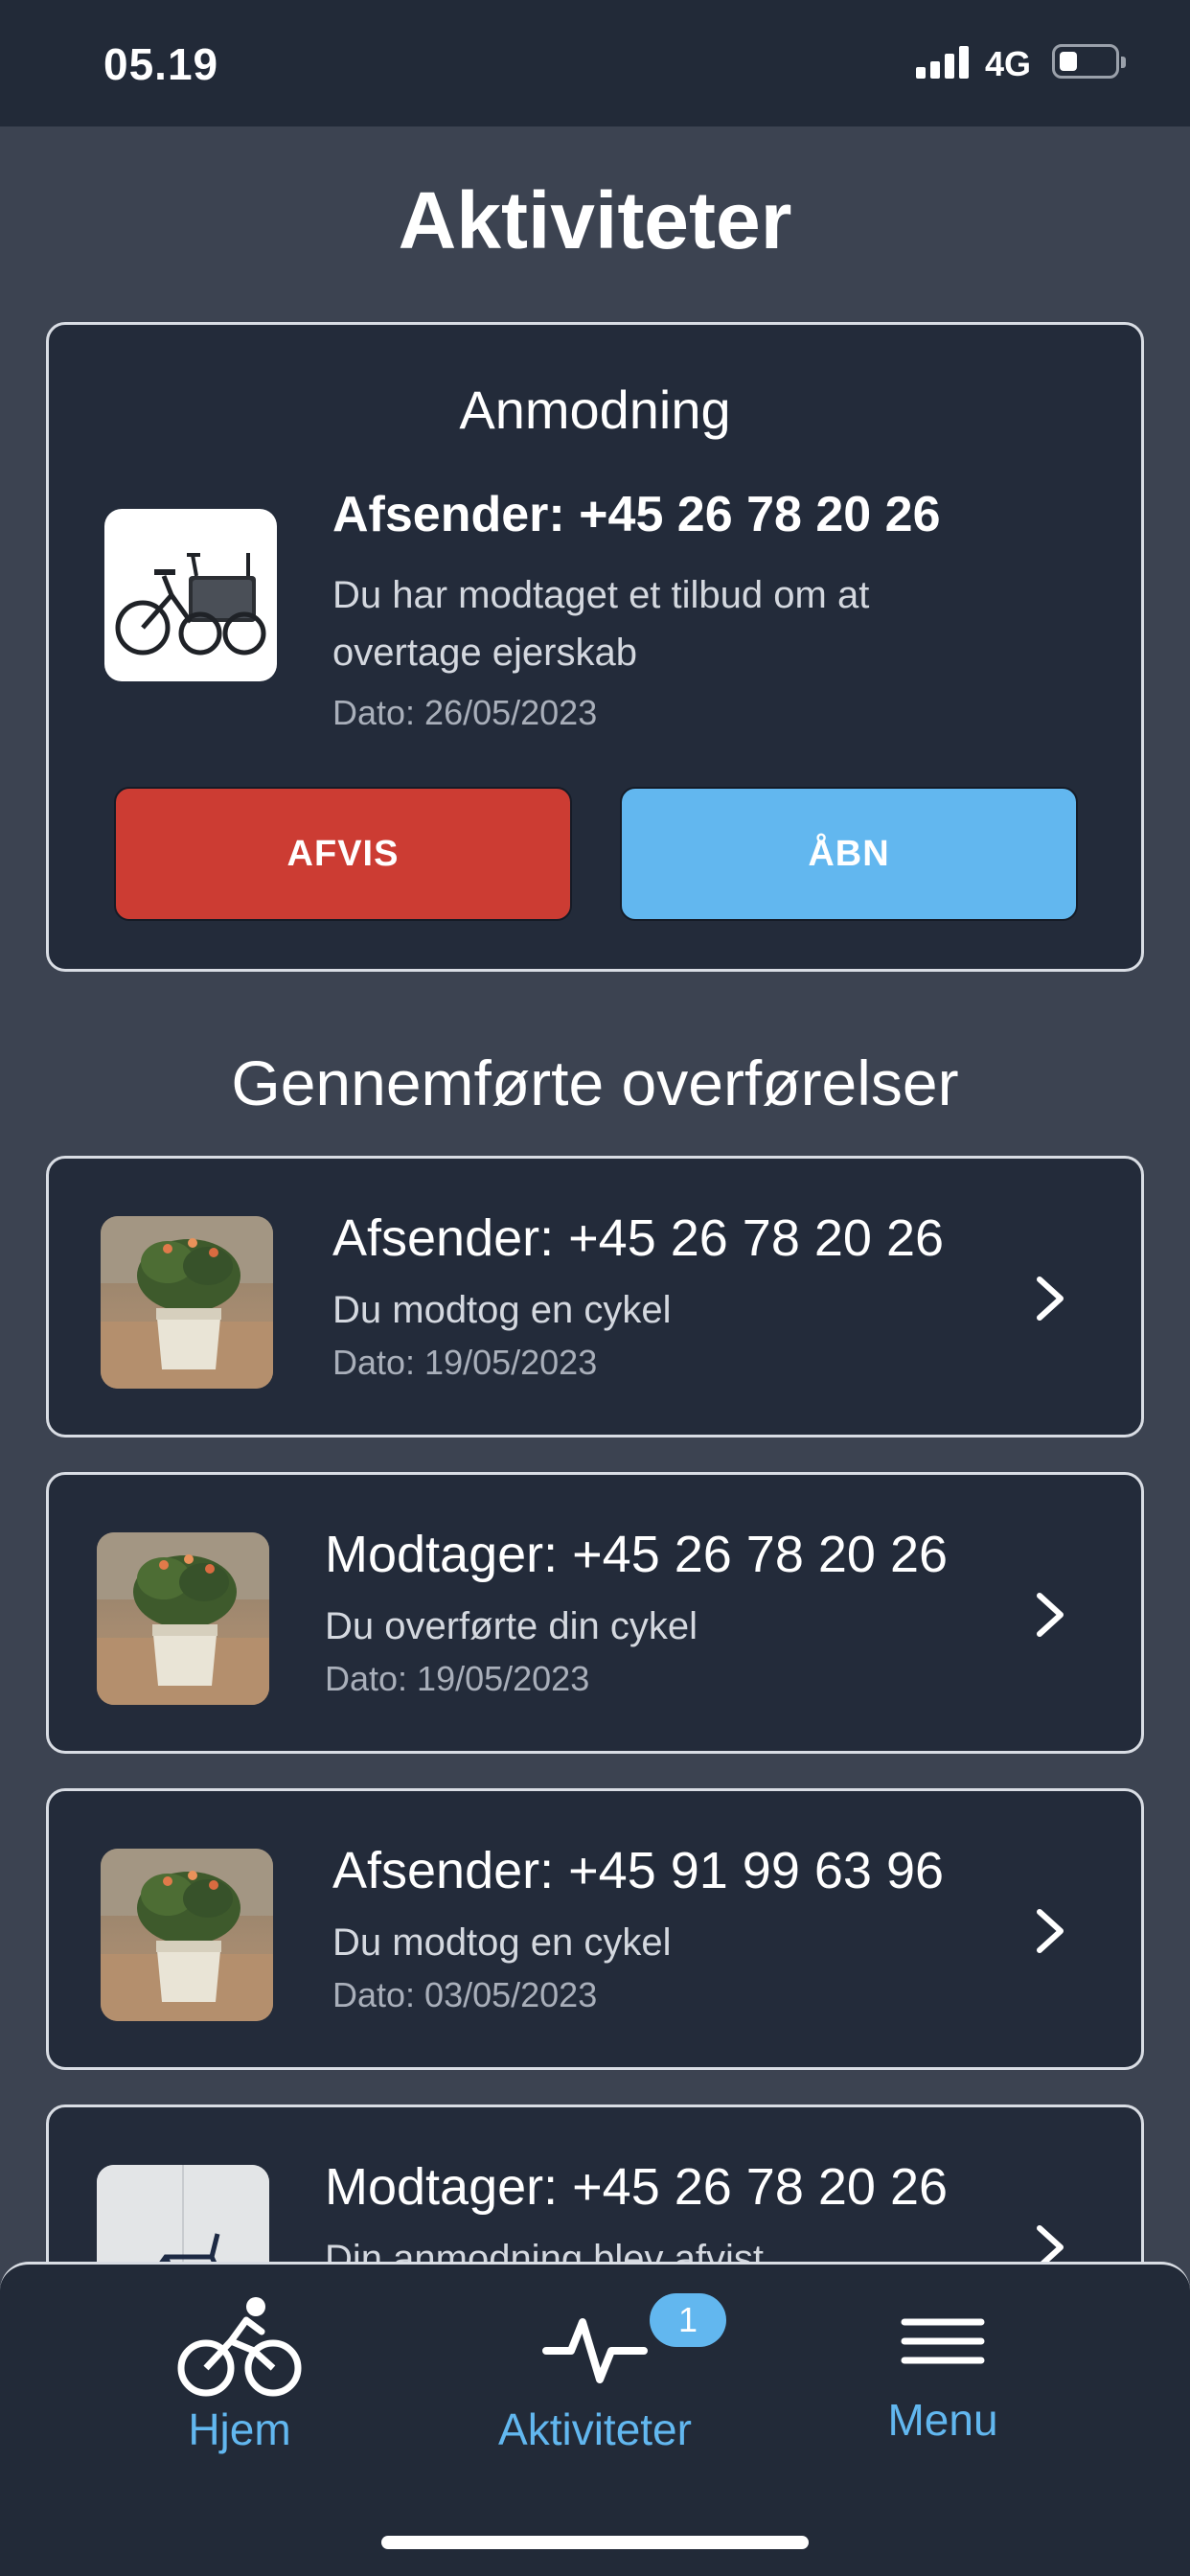 The image size is (1190, 2576). Describe the element at coordinates (512, 1626) in the screenshot. I see `transfer-description: Du overførte din cykel` at that location.